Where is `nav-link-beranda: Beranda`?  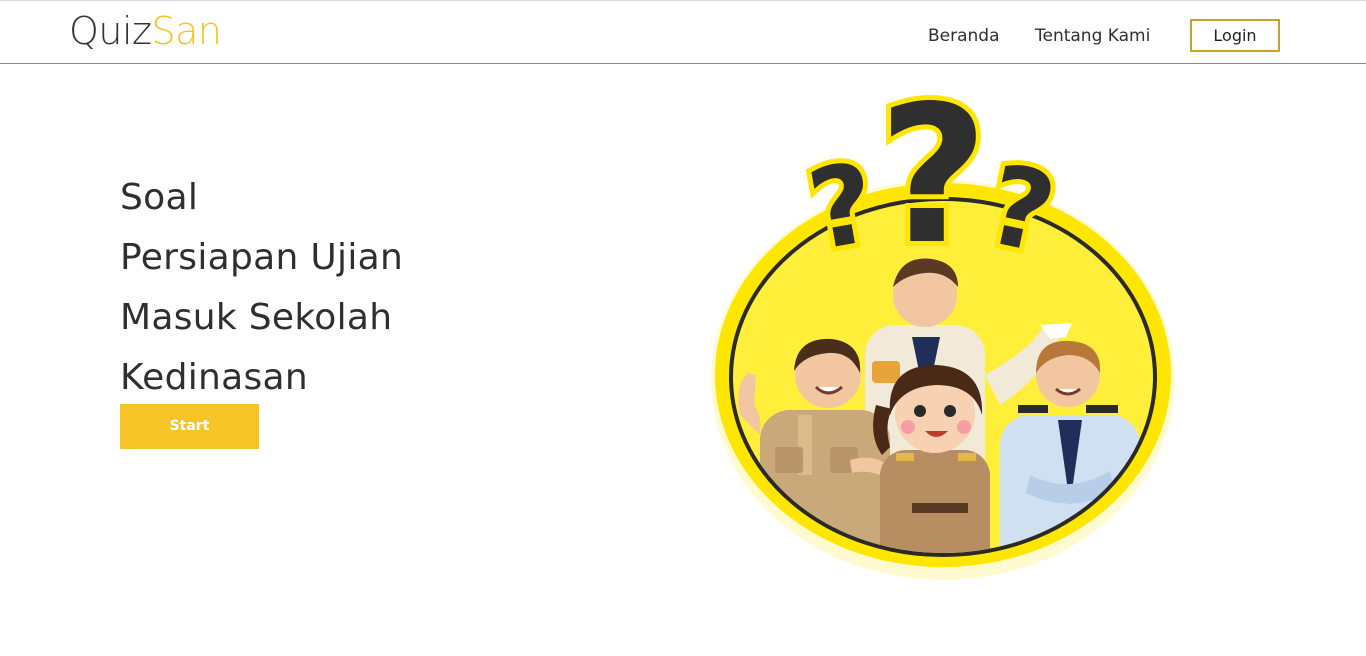
nav-link-beranda: Beranda is located at coordinates (964, 36).